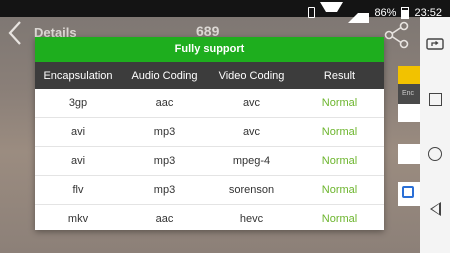 This screenshot has height=253, width=450. Describe the element at coordinates (164, 75) in the screenshot. I see `column-header-audio-coding: Audio Coding` at that location.